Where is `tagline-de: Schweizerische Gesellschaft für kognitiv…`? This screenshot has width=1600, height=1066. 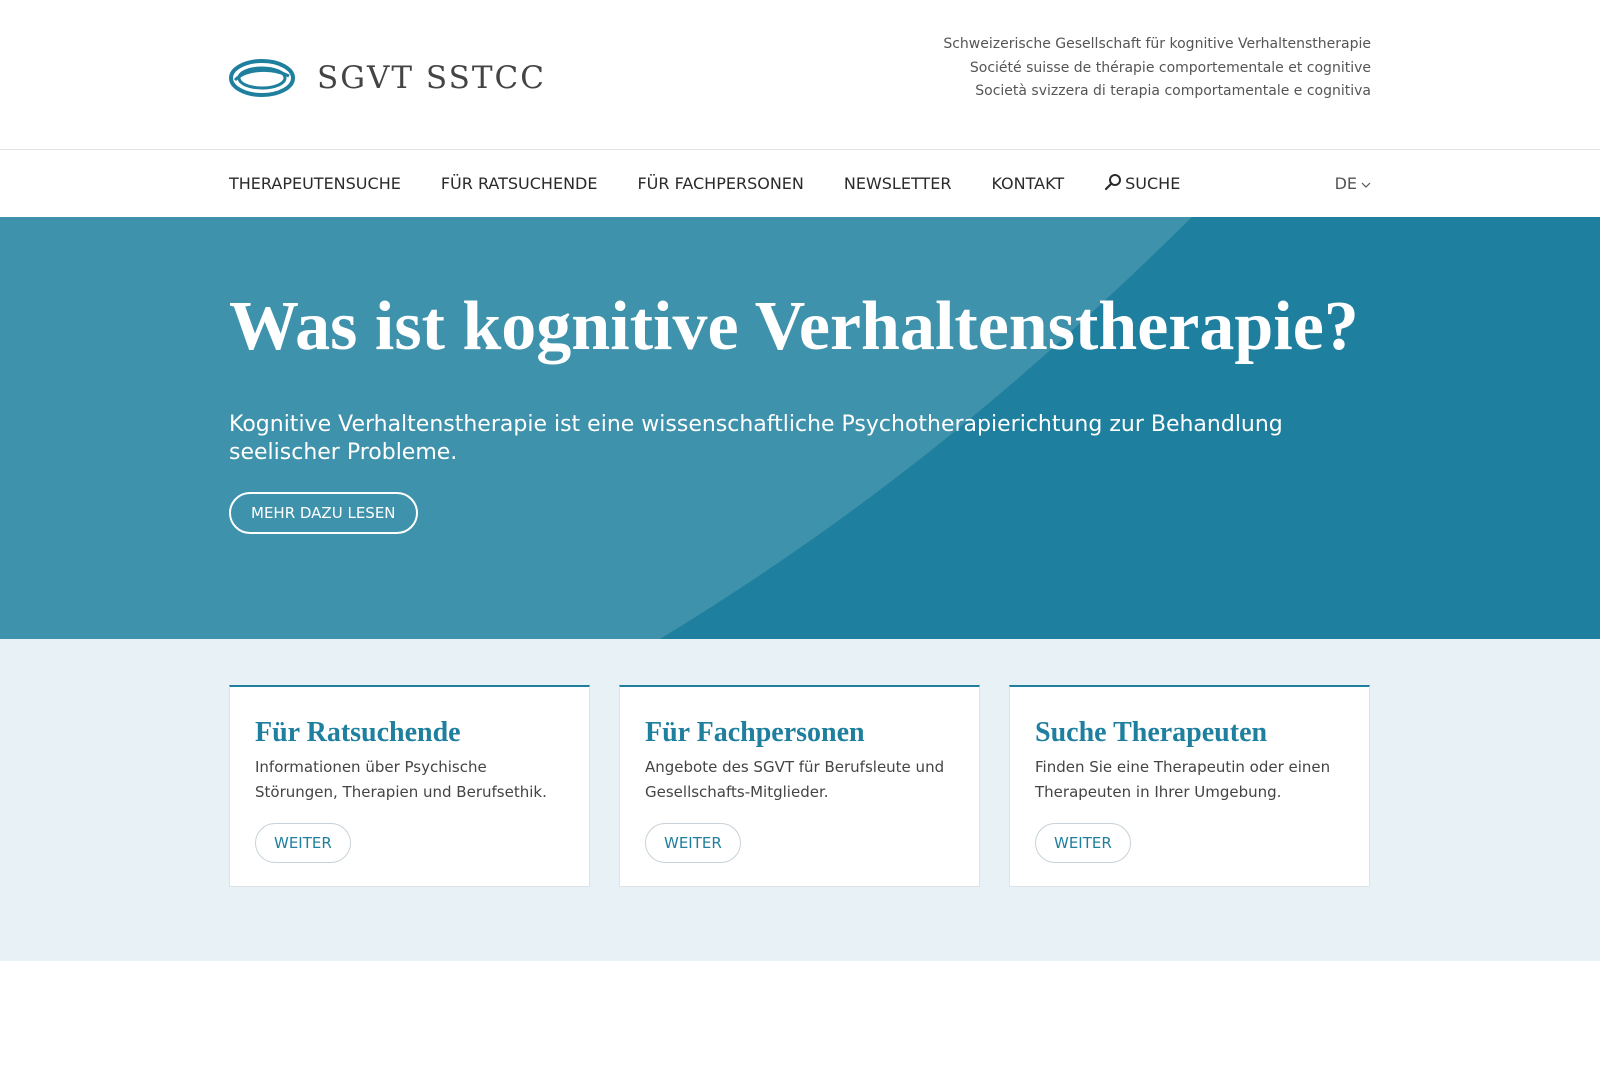 tagline-de: Schweizerische Gesellschaft für kognitiv… is located at coordinates (1157, 44).